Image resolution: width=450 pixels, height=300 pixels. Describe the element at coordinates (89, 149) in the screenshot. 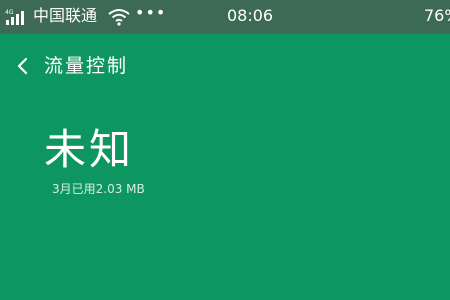

I see `usage-value: 未知` at that location.